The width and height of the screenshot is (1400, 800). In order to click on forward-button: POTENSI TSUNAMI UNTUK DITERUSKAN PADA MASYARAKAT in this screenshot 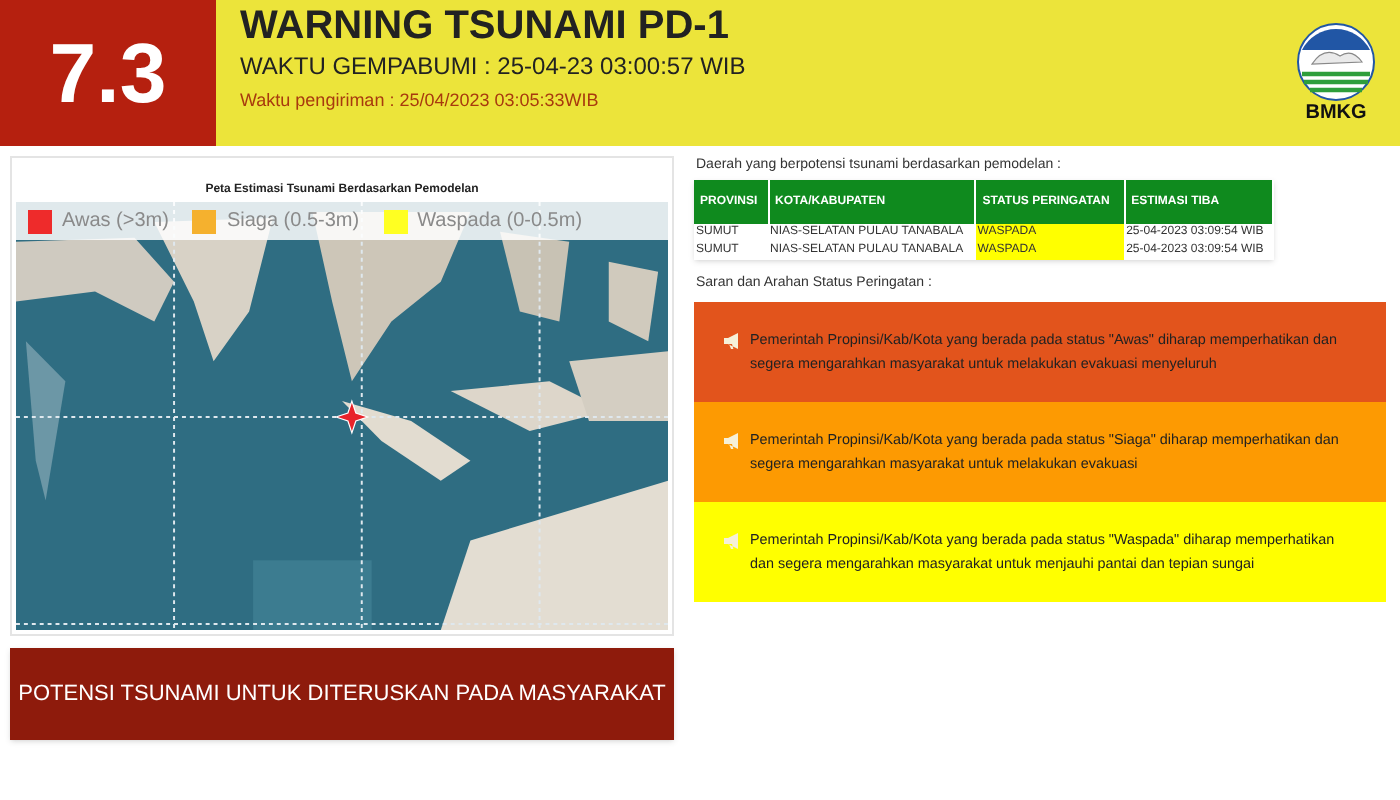, I will do `click(342, 694)`.